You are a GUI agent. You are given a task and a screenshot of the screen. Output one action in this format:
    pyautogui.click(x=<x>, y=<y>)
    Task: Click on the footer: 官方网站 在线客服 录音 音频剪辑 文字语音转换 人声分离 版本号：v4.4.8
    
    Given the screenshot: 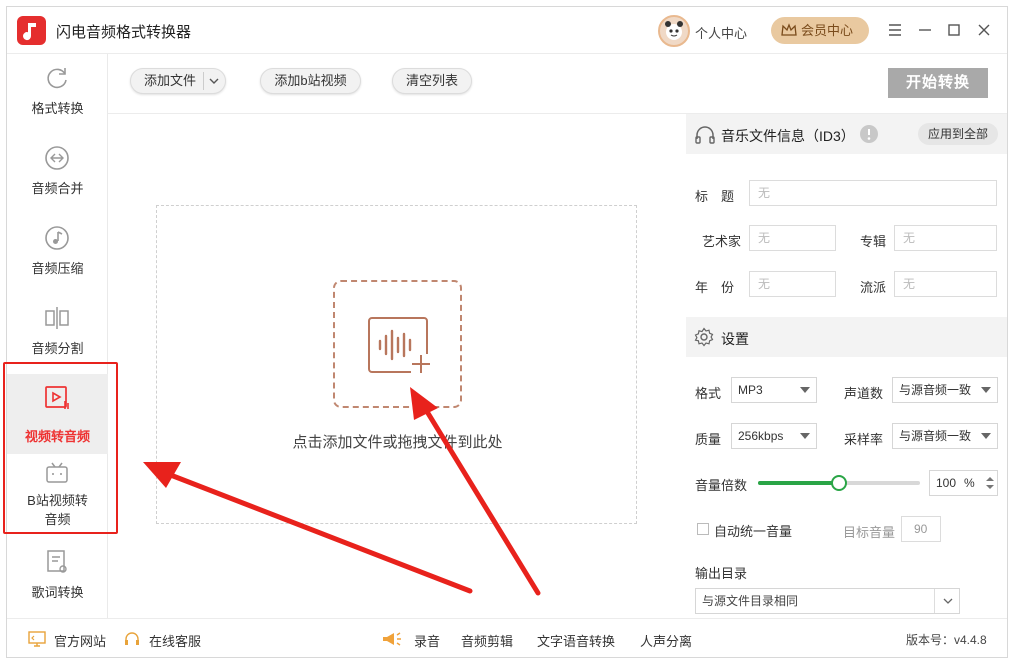 What is the action you would take?
    pyautogui.click(x=507, y=637)
    